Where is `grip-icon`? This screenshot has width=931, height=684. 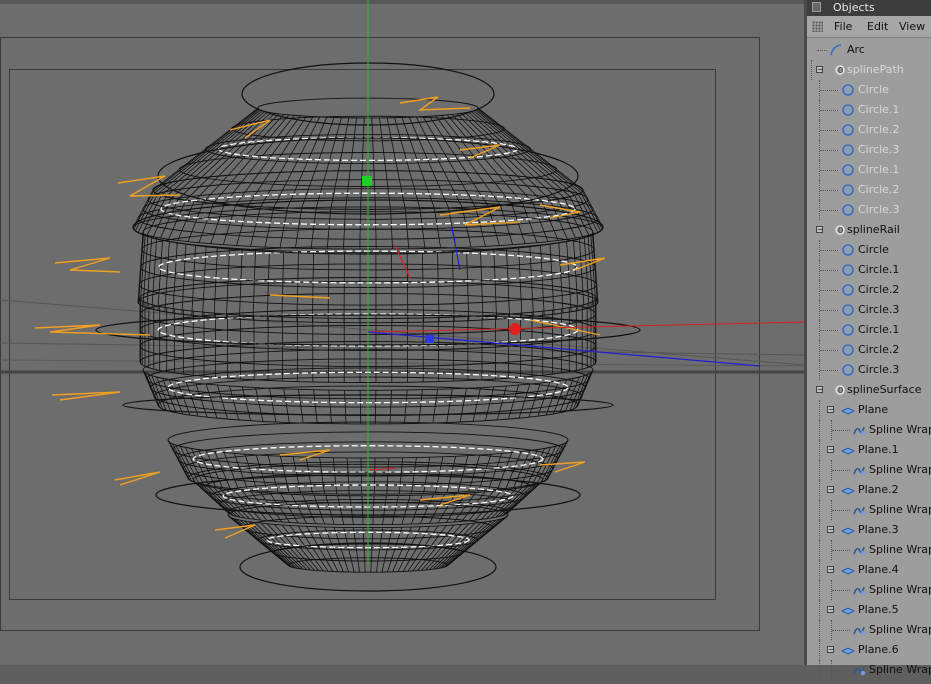
grip-icon is located at coordinates (817, 26).